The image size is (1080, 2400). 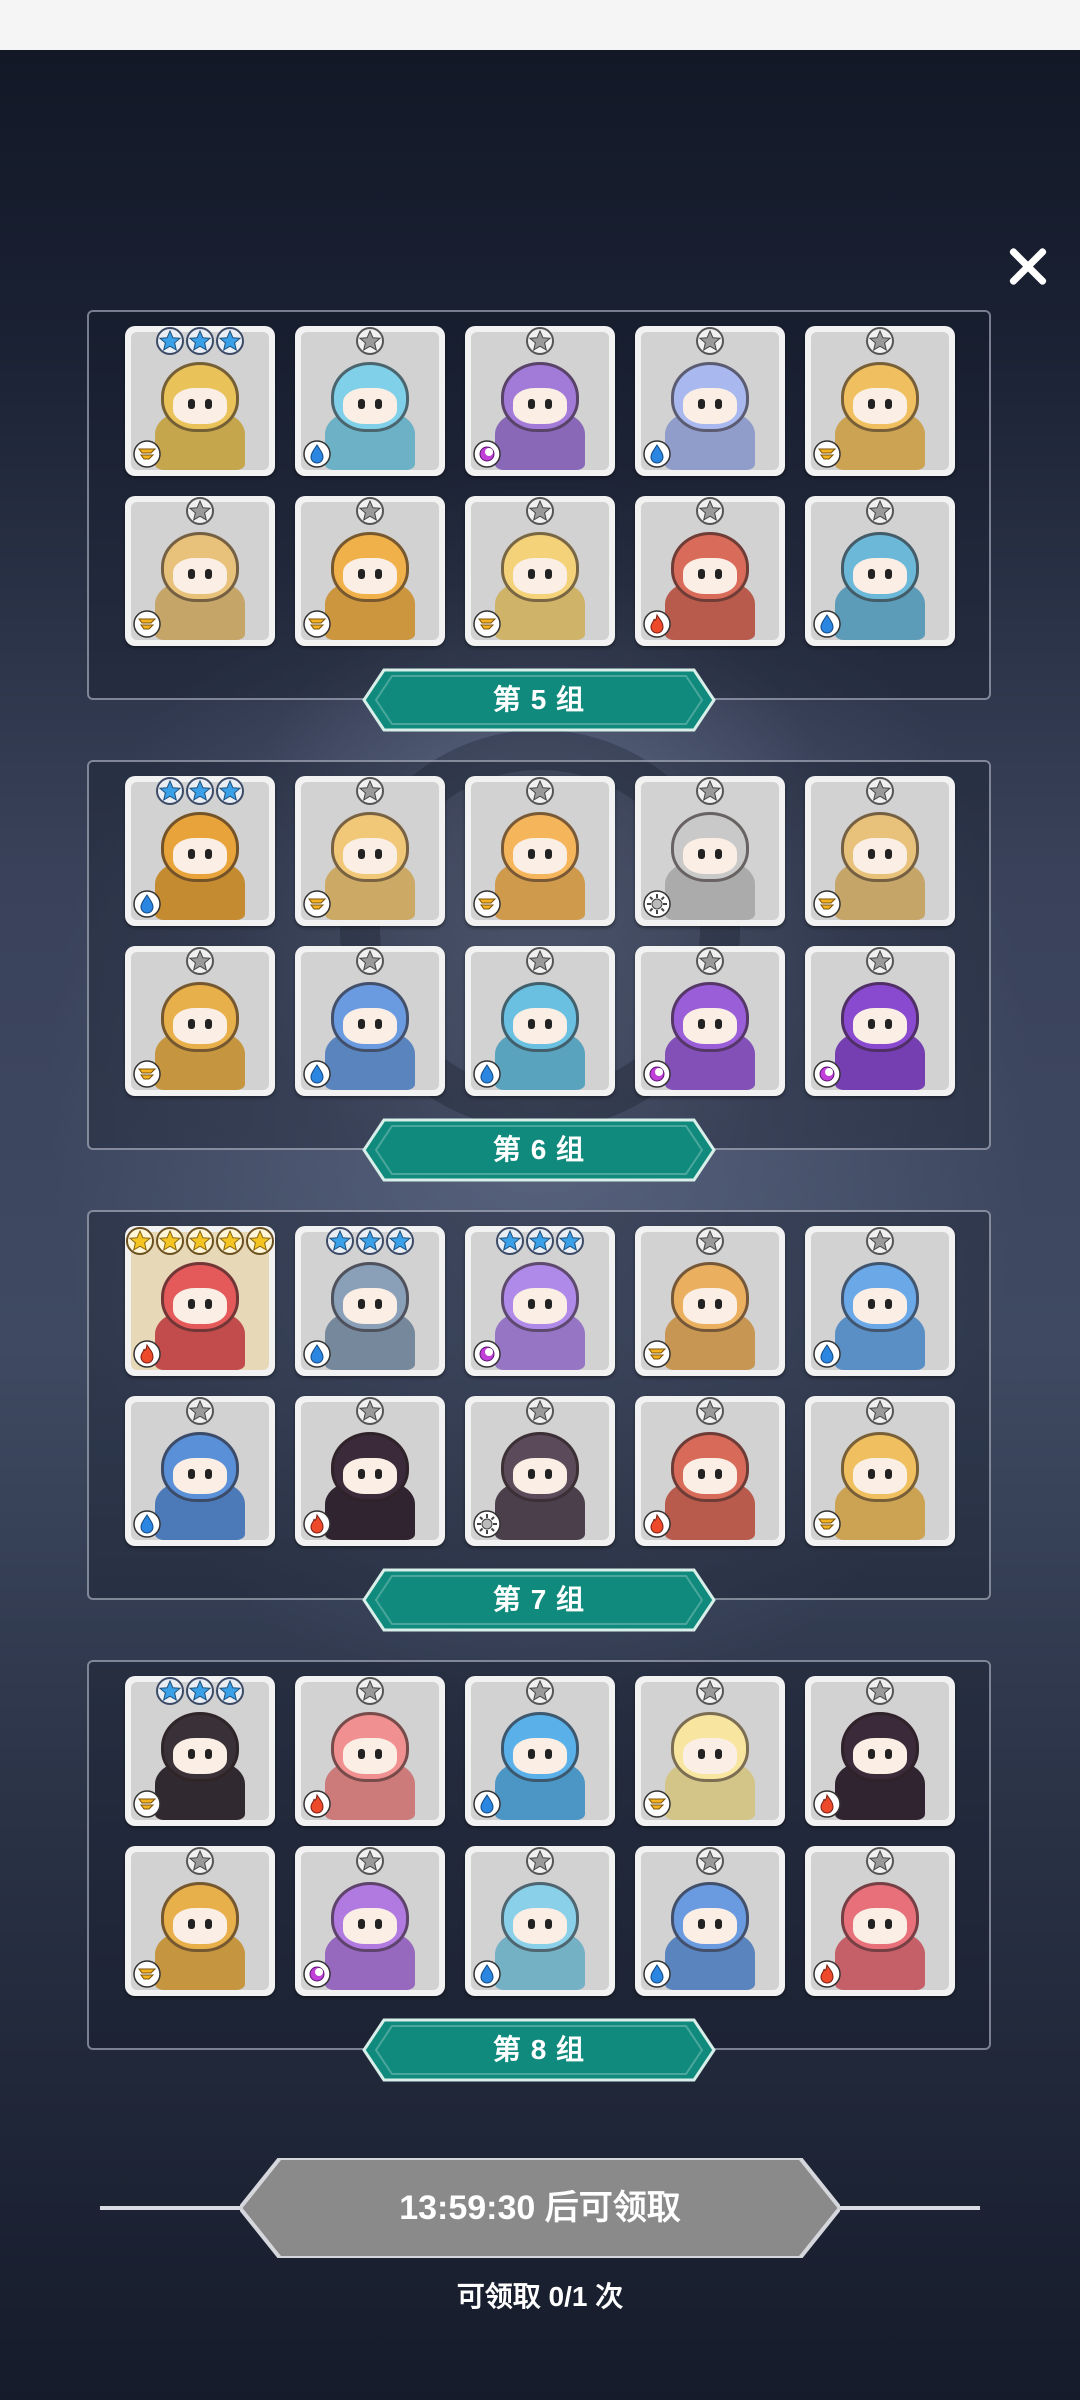 I want to click on hero-card-blonde-paladin, so click(x=880, y=1471).